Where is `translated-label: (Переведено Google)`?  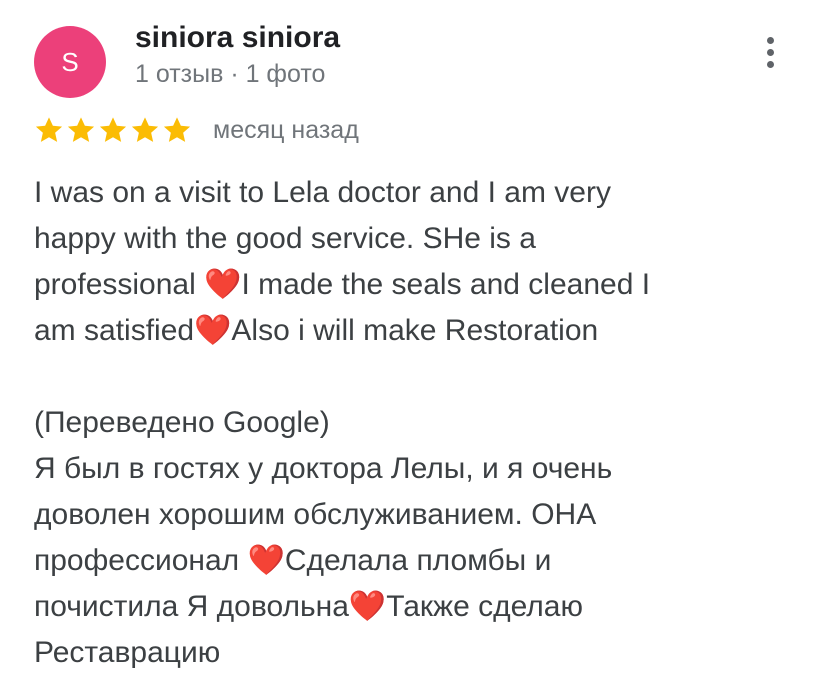 translated-label: (Переведено Google) is located at coordinates (182, 422).